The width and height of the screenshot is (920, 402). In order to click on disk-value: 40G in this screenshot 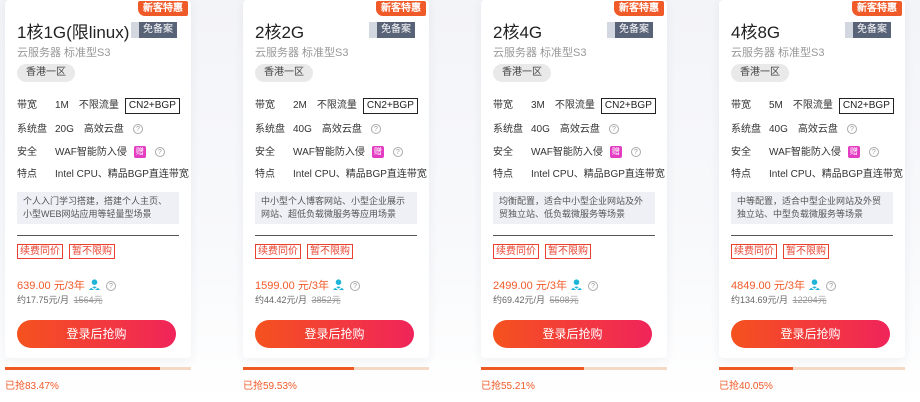, I will do `click(302, 129)`.